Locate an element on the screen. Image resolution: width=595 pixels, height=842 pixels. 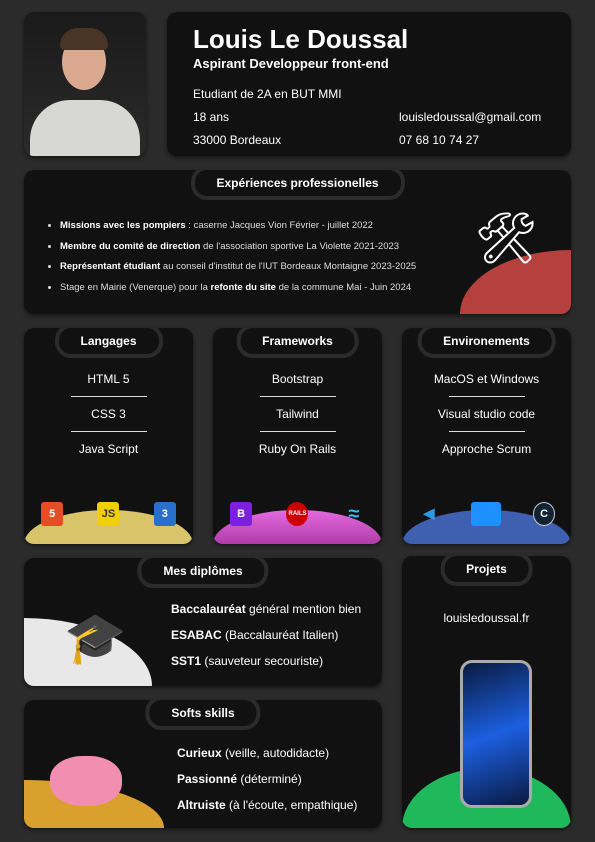
scrum-icon: C is located at coordinates (544, 514).